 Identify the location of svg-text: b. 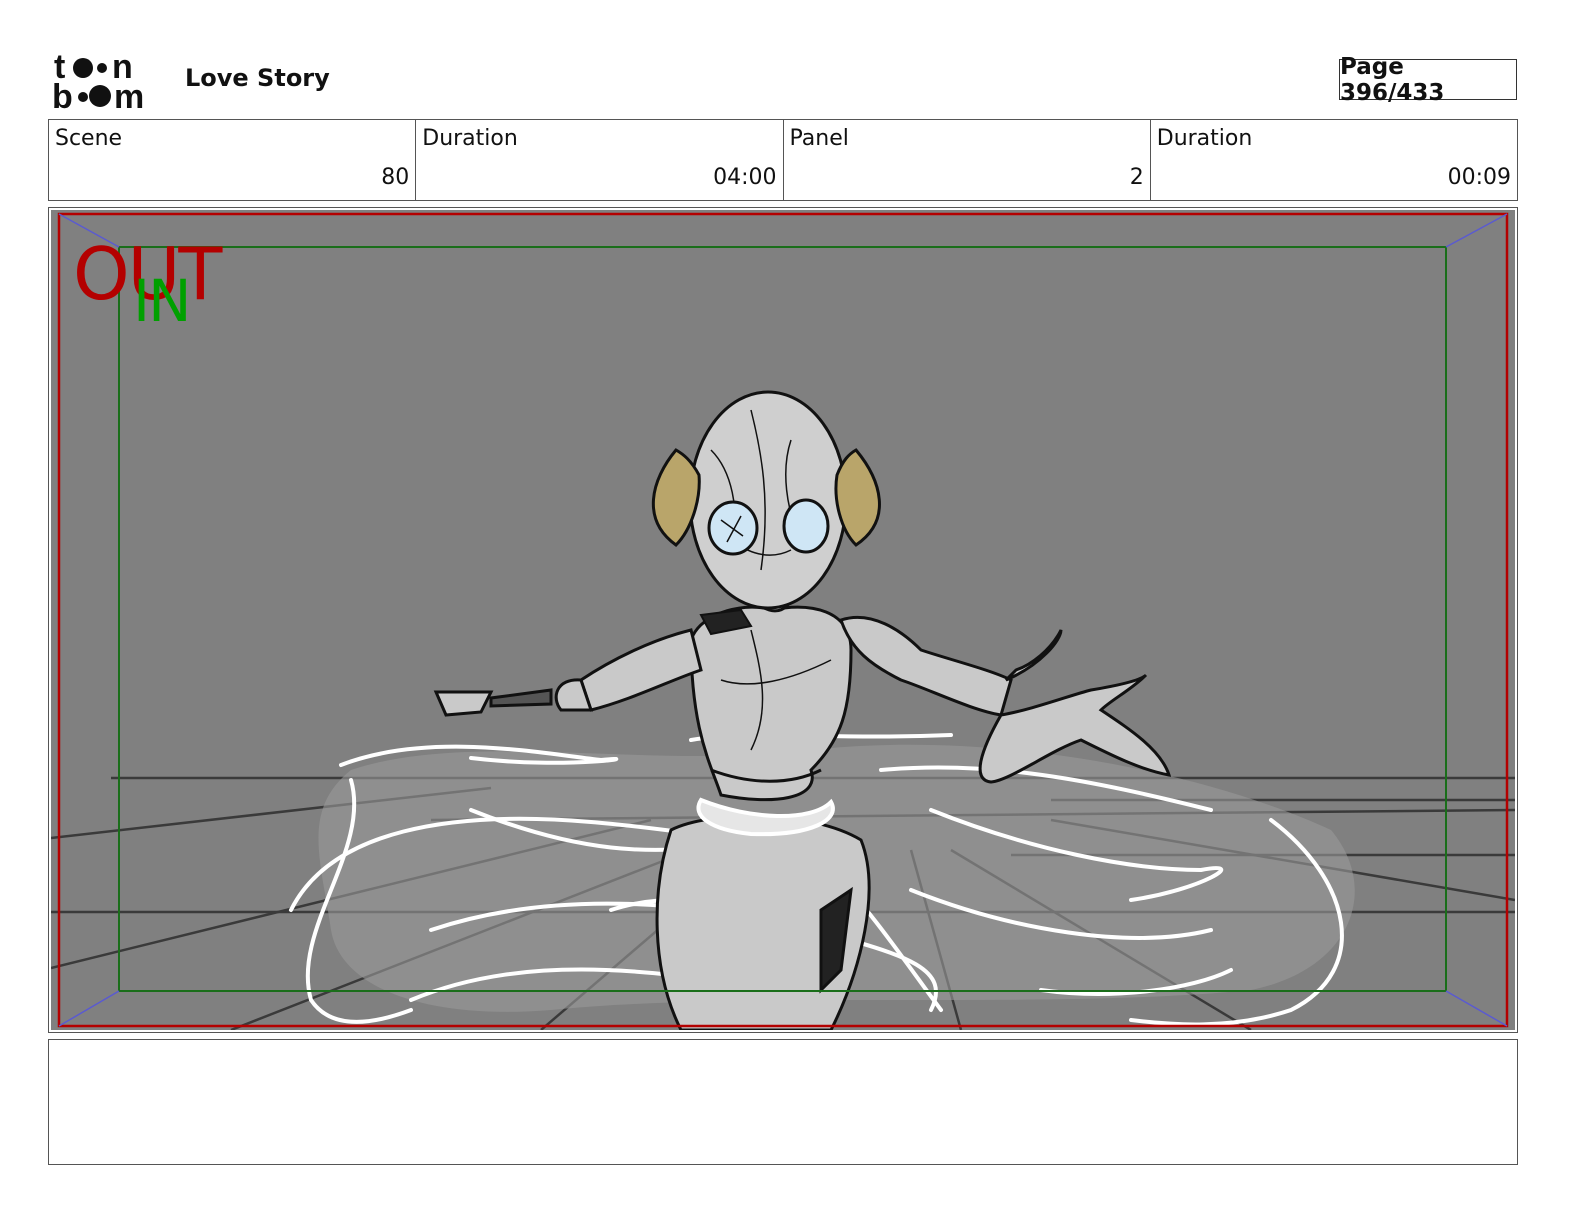
(62, 95).